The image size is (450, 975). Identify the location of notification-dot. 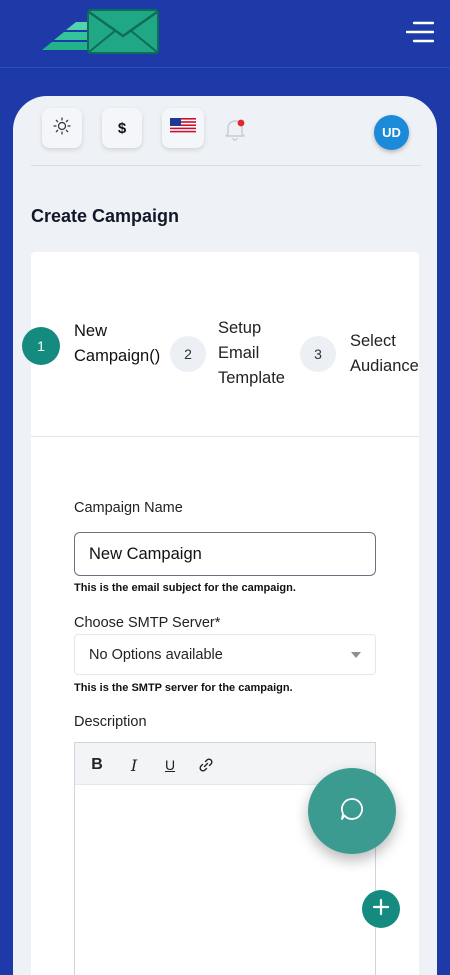
(241, 123).